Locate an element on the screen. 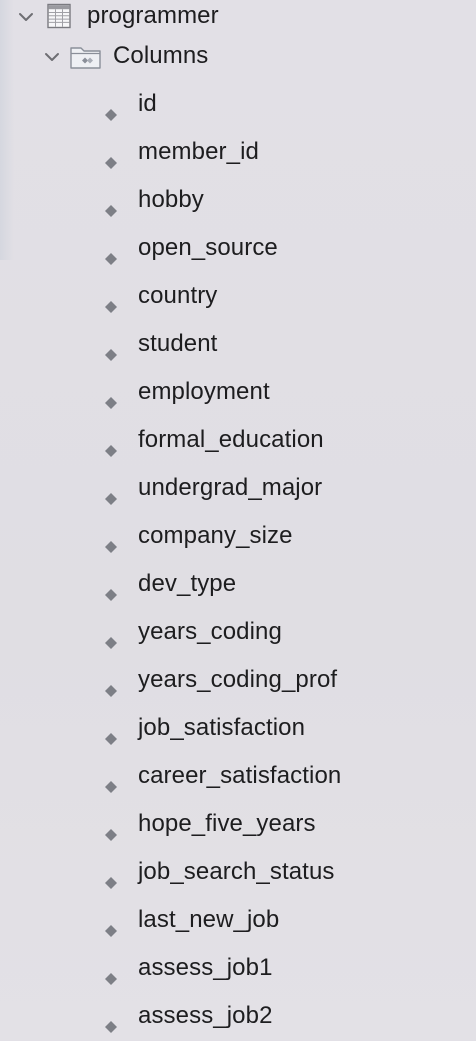 The height and width of the screenshot is (1041, 476). tree-node-table: programmer is located at coordinates (238, 16).